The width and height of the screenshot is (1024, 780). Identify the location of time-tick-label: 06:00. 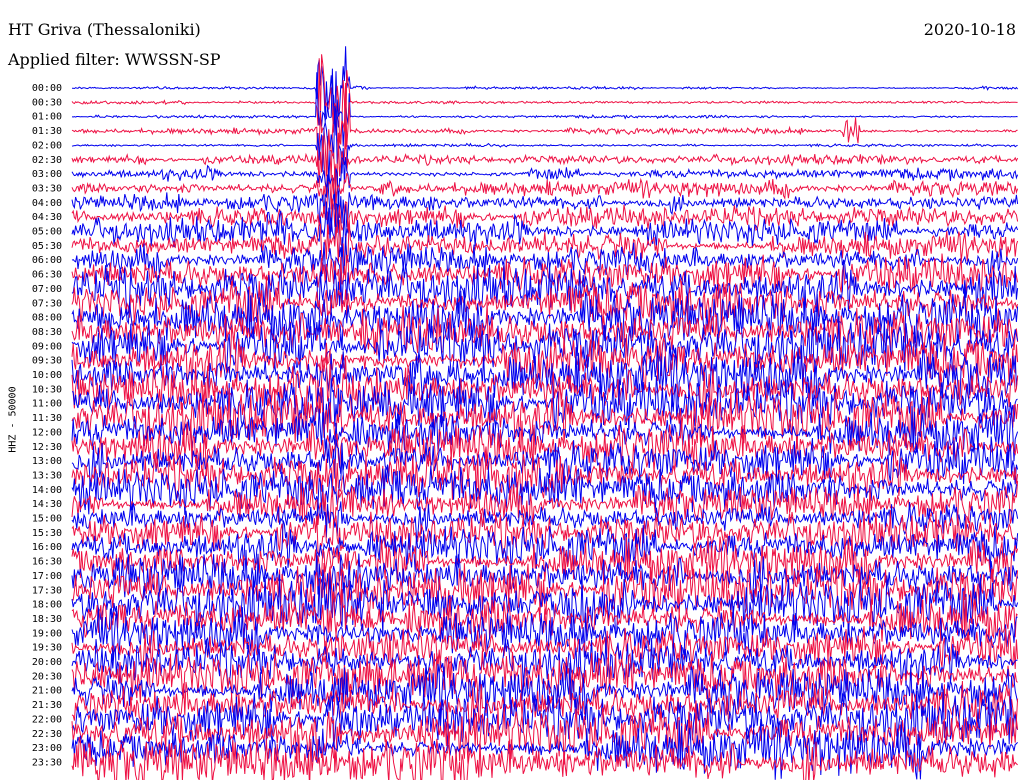
(47, 260).